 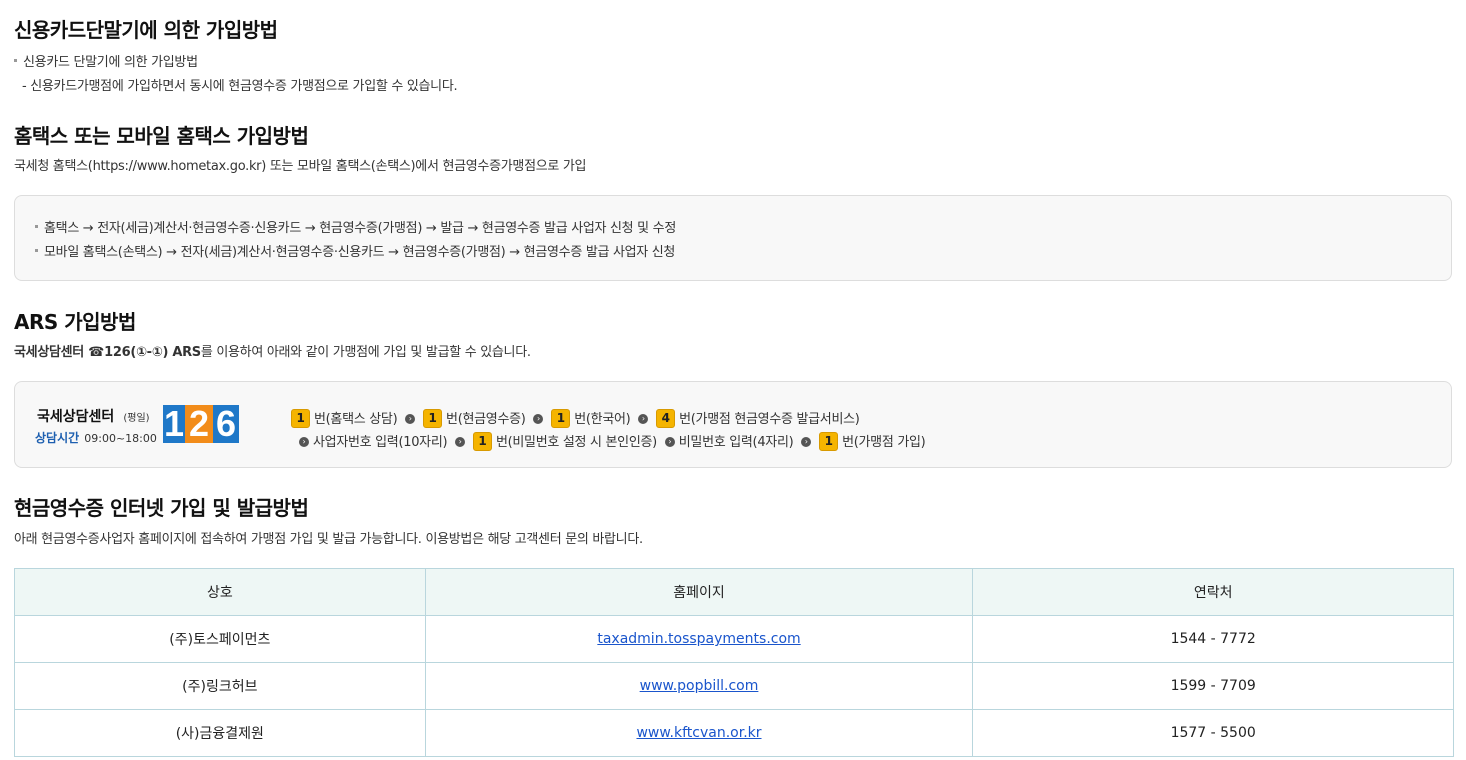 I want to click on call-center-label: 국세상담센터 (평일), so click(x=93, y=416).